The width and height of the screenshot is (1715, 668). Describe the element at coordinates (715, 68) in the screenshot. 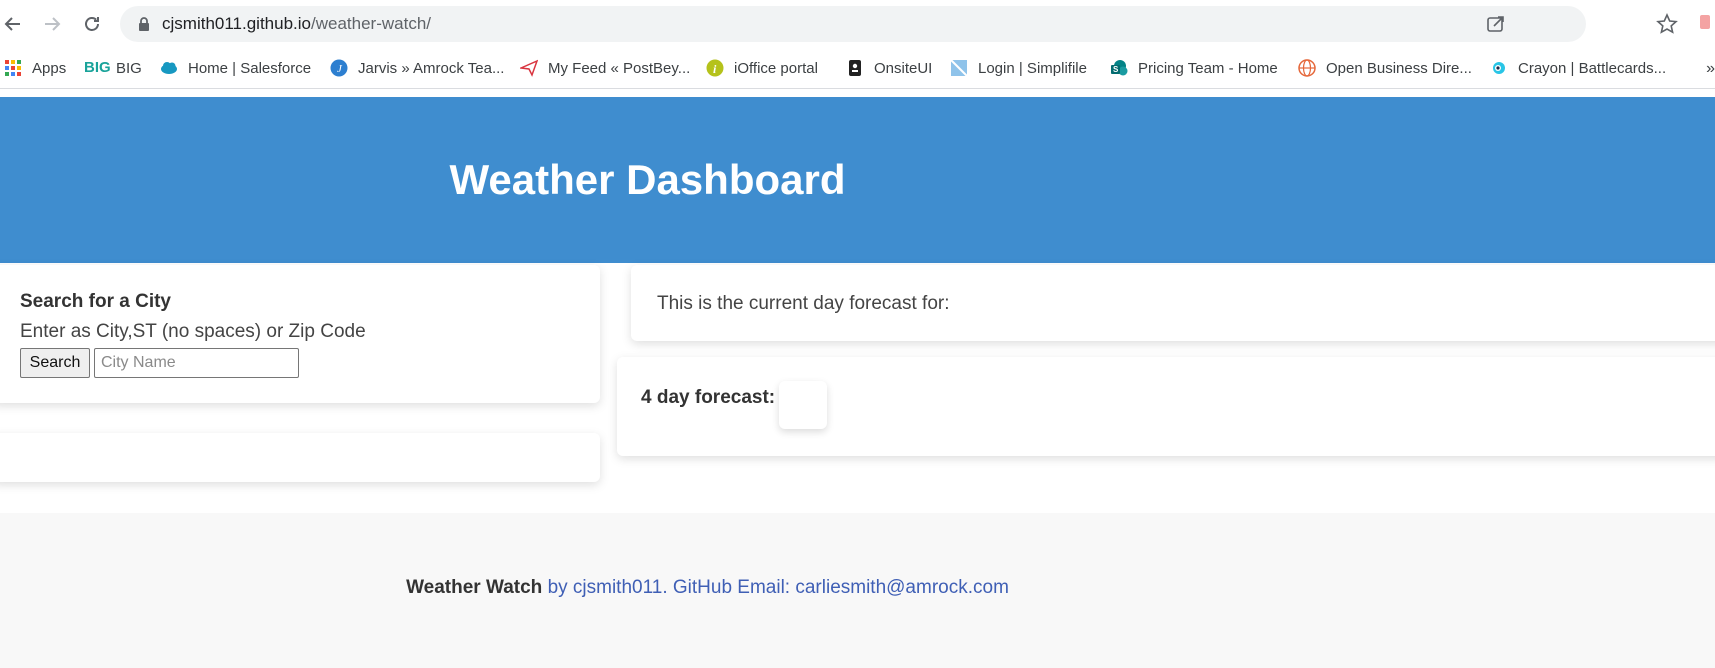

I see `info-icon: i` at that location.